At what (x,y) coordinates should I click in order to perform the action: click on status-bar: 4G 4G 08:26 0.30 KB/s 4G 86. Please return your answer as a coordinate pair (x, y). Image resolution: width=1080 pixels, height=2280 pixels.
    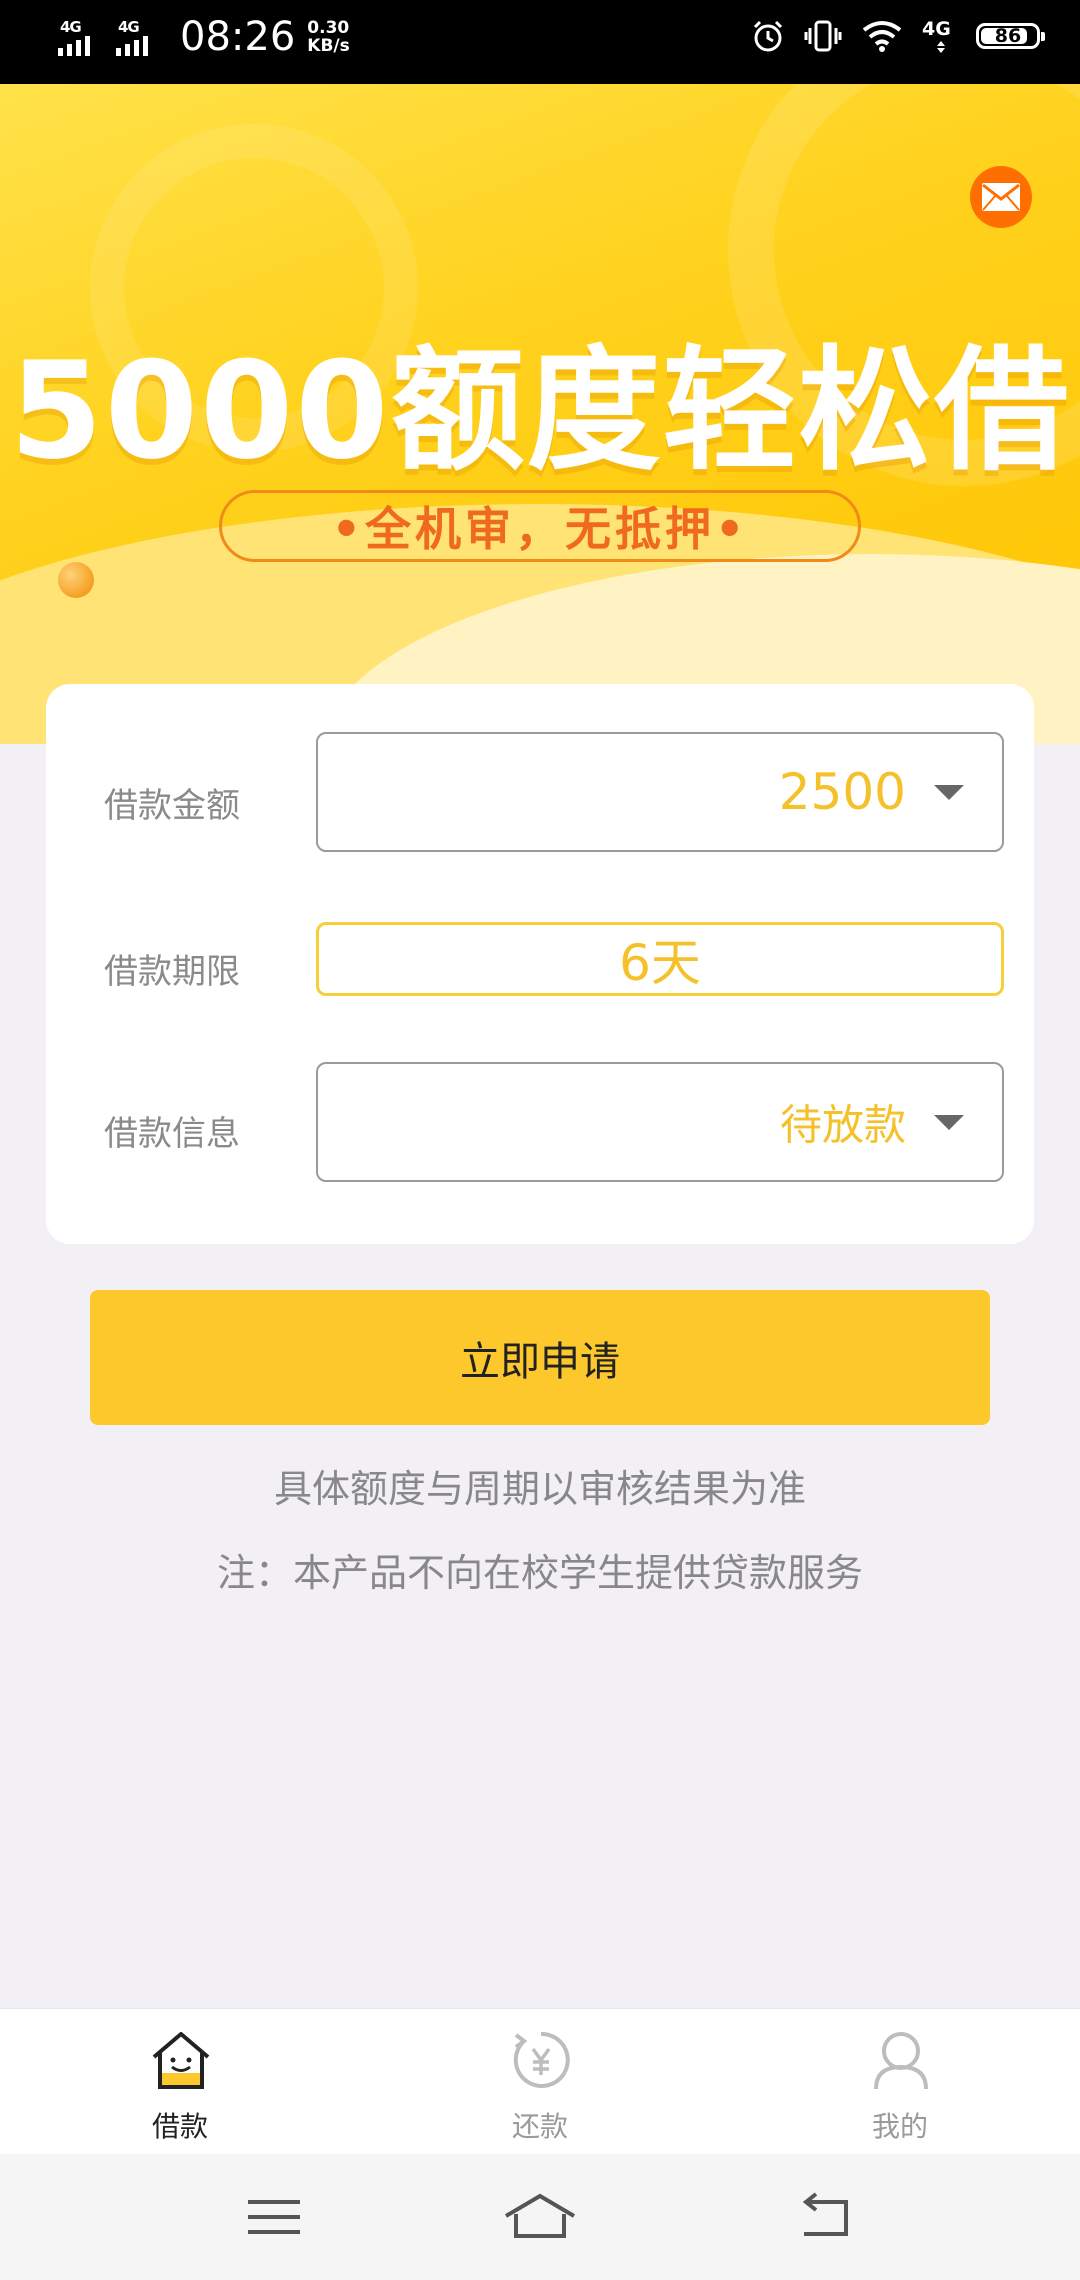
    Looking at the image, I should click on (540, 42).